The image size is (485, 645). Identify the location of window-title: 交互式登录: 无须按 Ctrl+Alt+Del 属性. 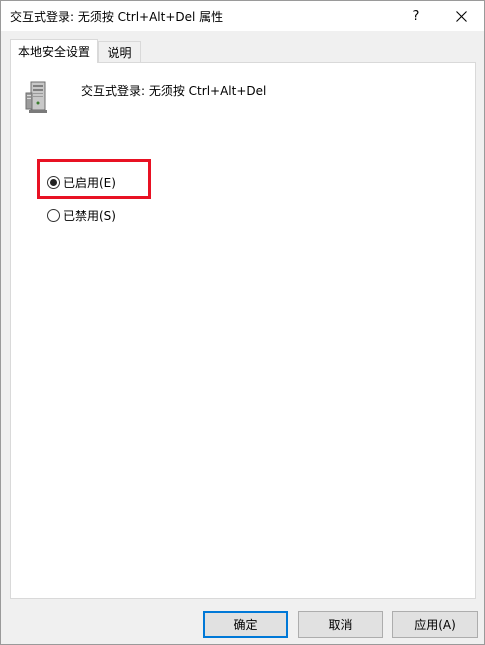
(117, 17).